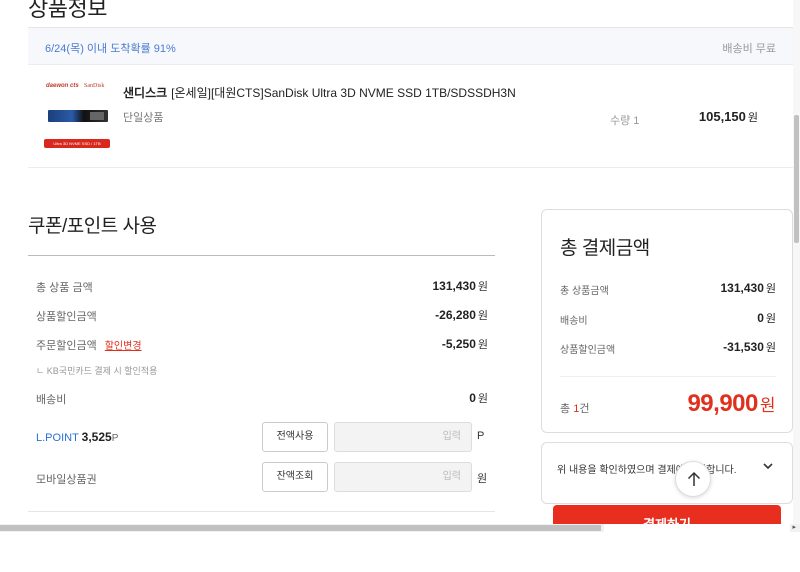 This screenshot has width=800, height=572. What do you see at coordinates (66, 480) in the screenshot?
I see `mobile-voucher-label: 모바일상품권` at bounding box center [66, 480].